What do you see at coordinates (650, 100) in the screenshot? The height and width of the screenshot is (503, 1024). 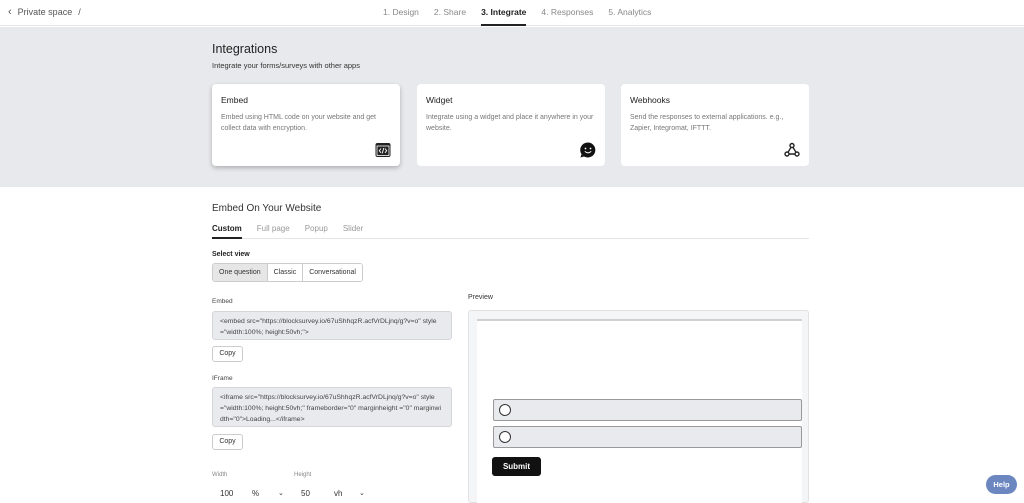 I see `card-title: Webhooks` at bounding box center [650, 100].